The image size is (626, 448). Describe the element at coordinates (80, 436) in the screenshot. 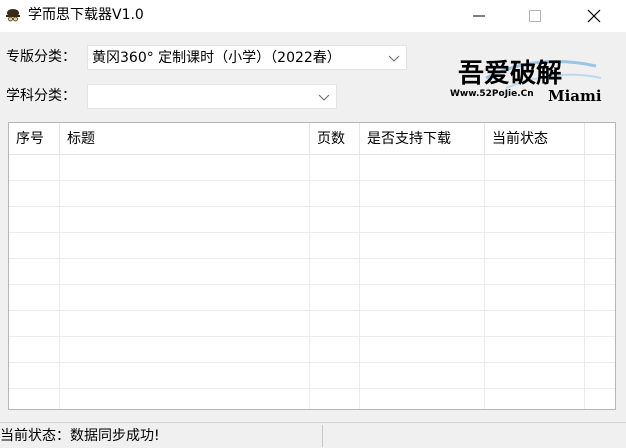

I see `status-text: 当前状态：数据同步成功!` at that location.